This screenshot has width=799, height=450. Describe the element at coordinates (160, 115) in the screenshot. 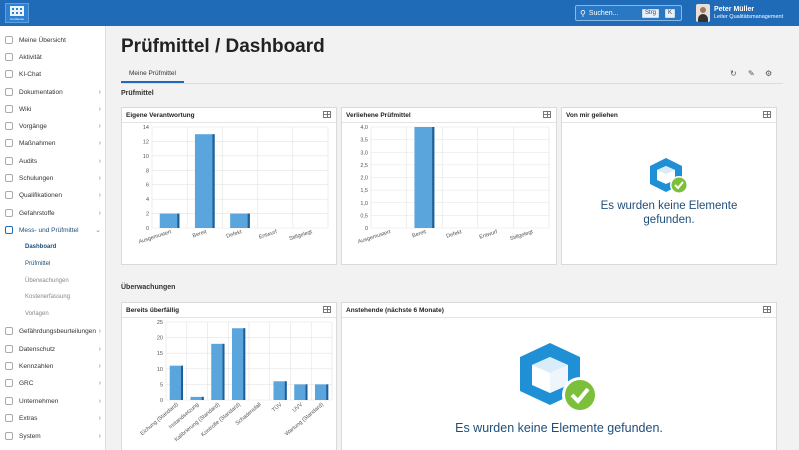

I see `card-title: Eigene Verantwortung` at that location.